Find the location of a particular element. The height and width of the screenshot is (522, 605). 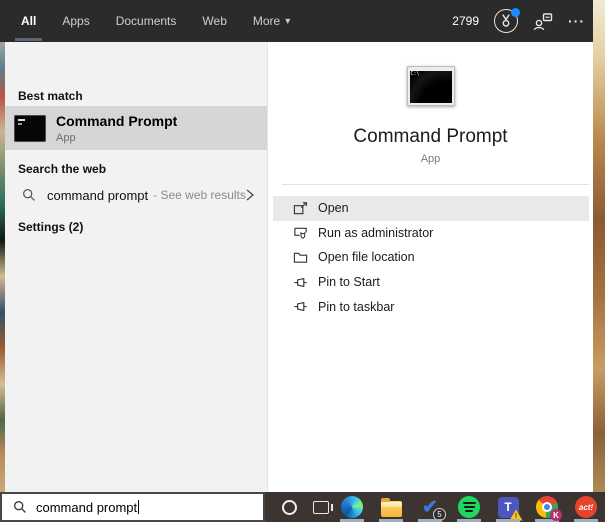

rewards-medal-icon is located at coordinates (507, 20).